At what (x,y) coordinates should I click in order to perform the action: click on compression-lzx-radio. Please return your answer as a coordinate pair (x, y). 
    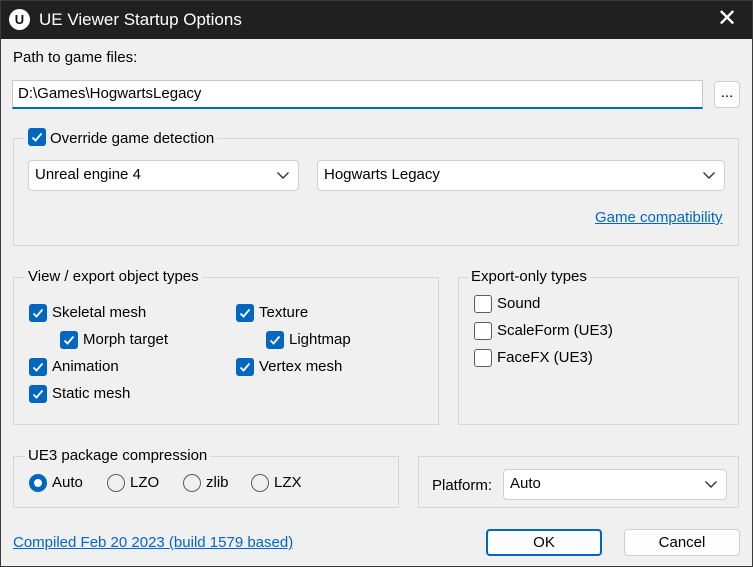
    Looking at the image, I should click on (260, 483).